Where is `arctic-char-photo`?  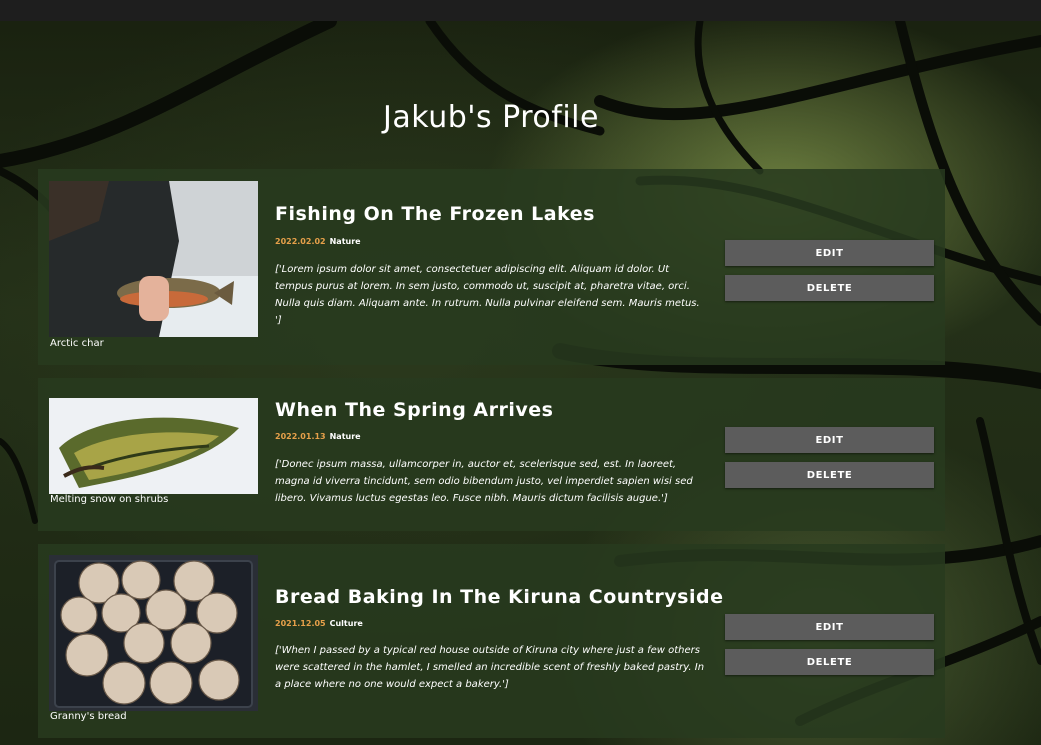 arctic-char-photo is located at coordinates (153, 259).